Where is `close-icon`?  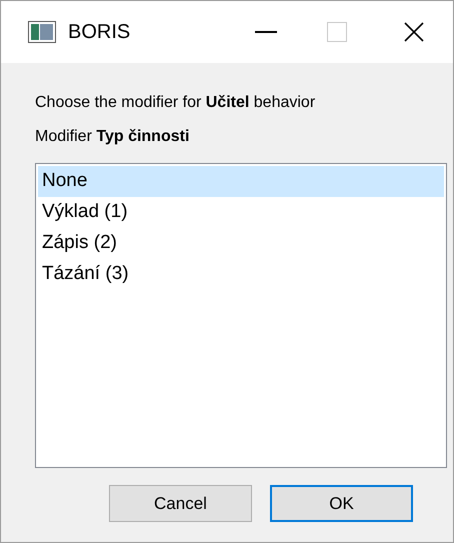
close-icon is located at coordinates (414, 32).